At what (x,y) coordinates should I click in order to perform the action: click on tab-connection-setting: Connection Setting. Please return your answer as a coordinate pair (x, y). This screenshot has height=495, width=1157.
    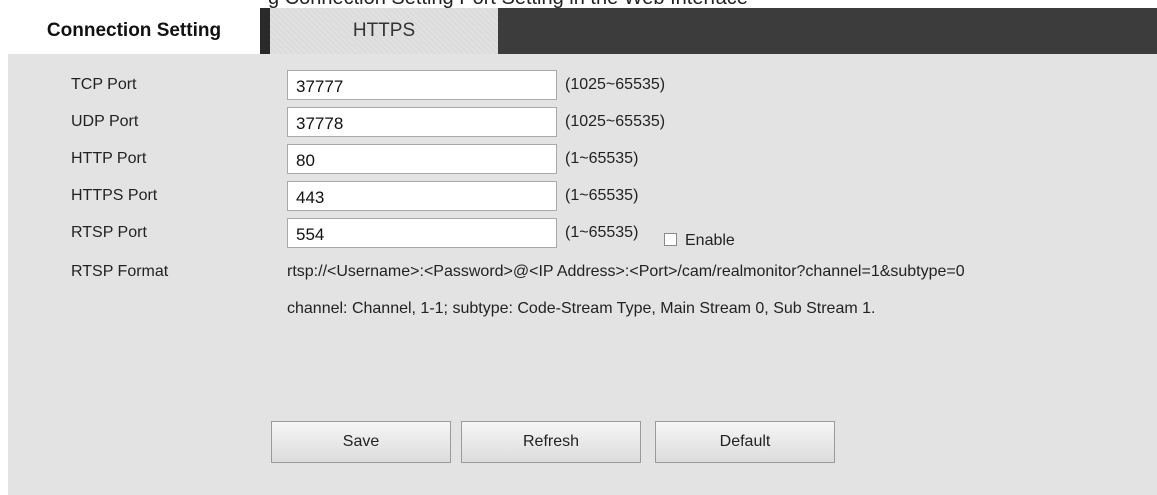
    Looking at the image, I should click on (134, 31).